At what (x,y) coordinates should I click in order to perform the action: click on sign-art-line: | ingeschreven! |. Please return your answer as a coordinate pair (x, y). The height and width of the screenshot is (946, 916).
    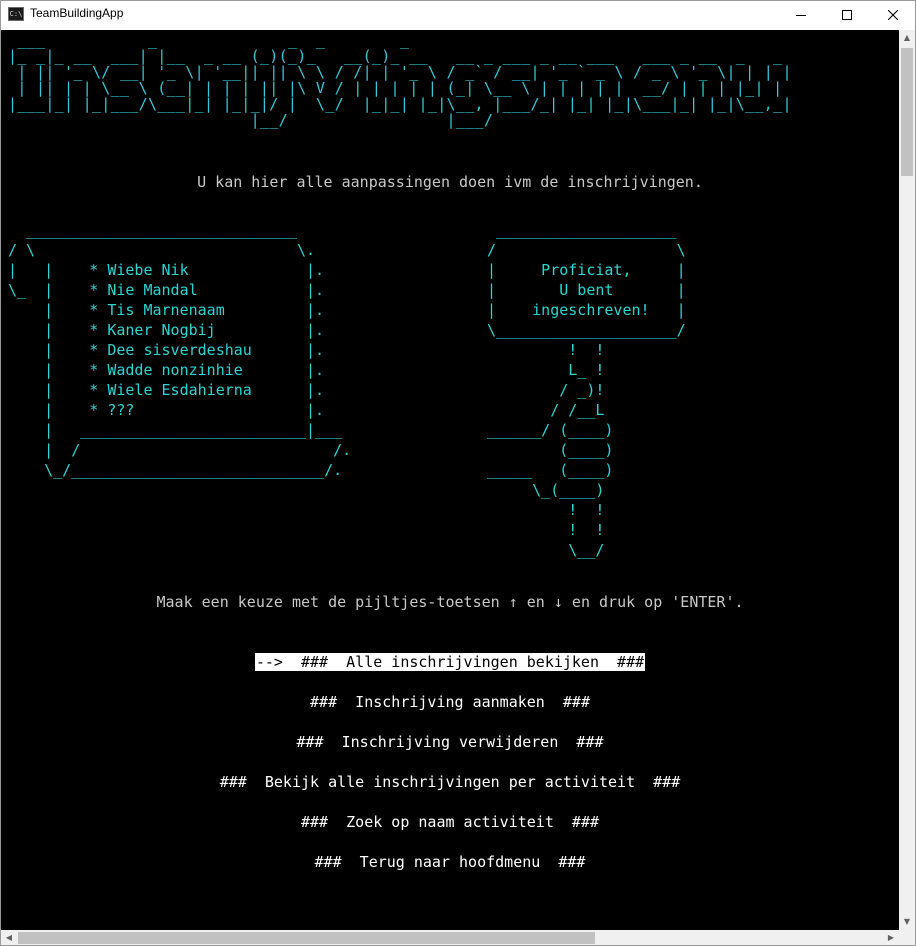
    Looking at the image, I should click on (586, 310).